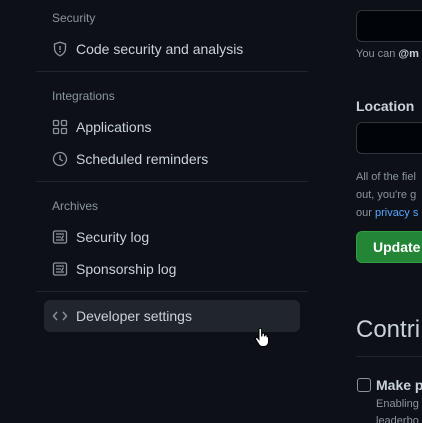 The height and width of the screenshot is (423, 422). Describe the element at coordinates (172, 127) in the screenshot. I see `sidebar-item-applications: Applications` at that location.